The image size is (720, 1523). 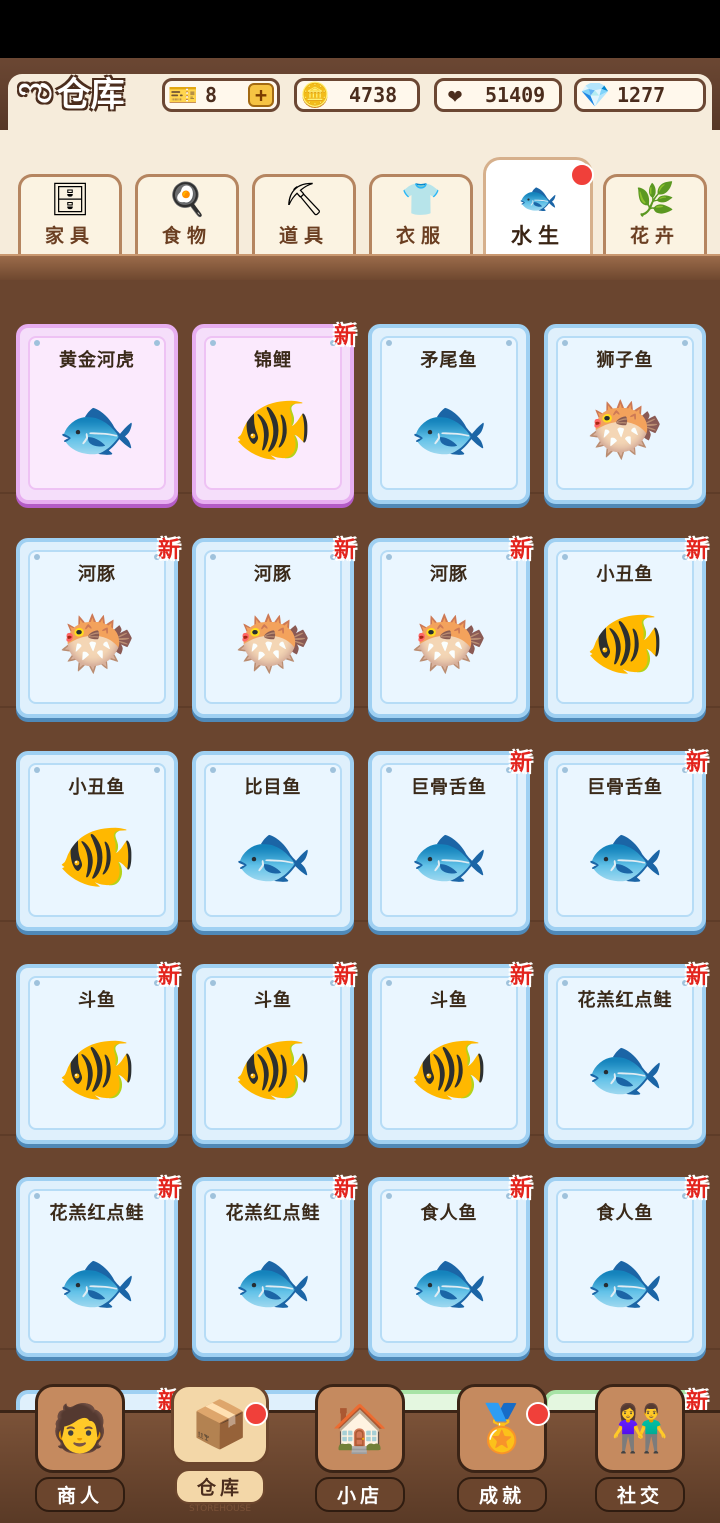 I want to click on tab-egg: 🍳 食物, so click(x=187, y=214).